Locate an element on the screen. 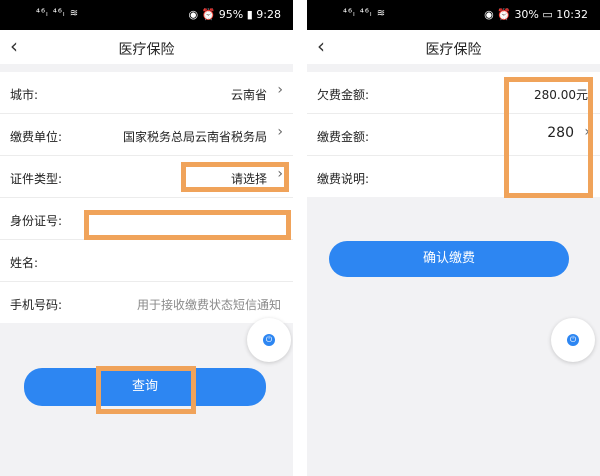 Image resolution: width=600 pixels, height=476 pixels. phone-input-placeholder: 用于接收缴费状态短信通知 is located at coordinates (209, 304).